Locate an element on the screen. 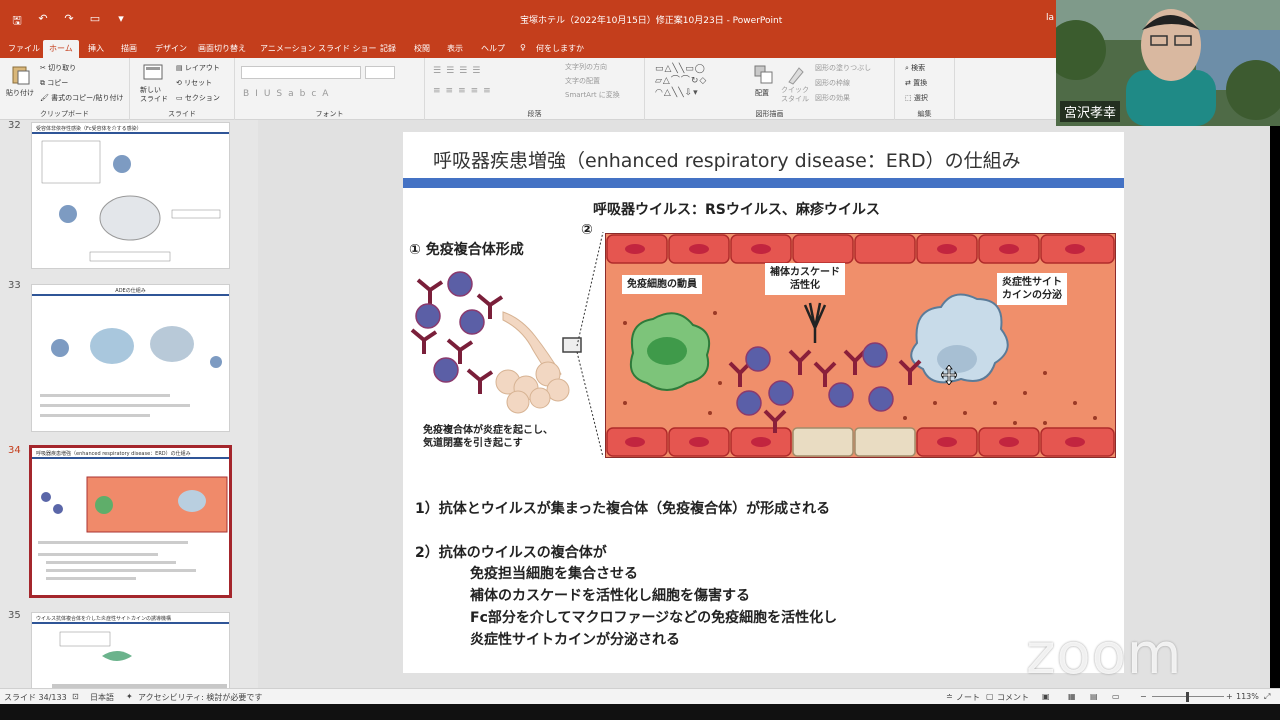 The image size is (1280, 720). section-button: ▭ セクション is located at coordinates (198, 98).